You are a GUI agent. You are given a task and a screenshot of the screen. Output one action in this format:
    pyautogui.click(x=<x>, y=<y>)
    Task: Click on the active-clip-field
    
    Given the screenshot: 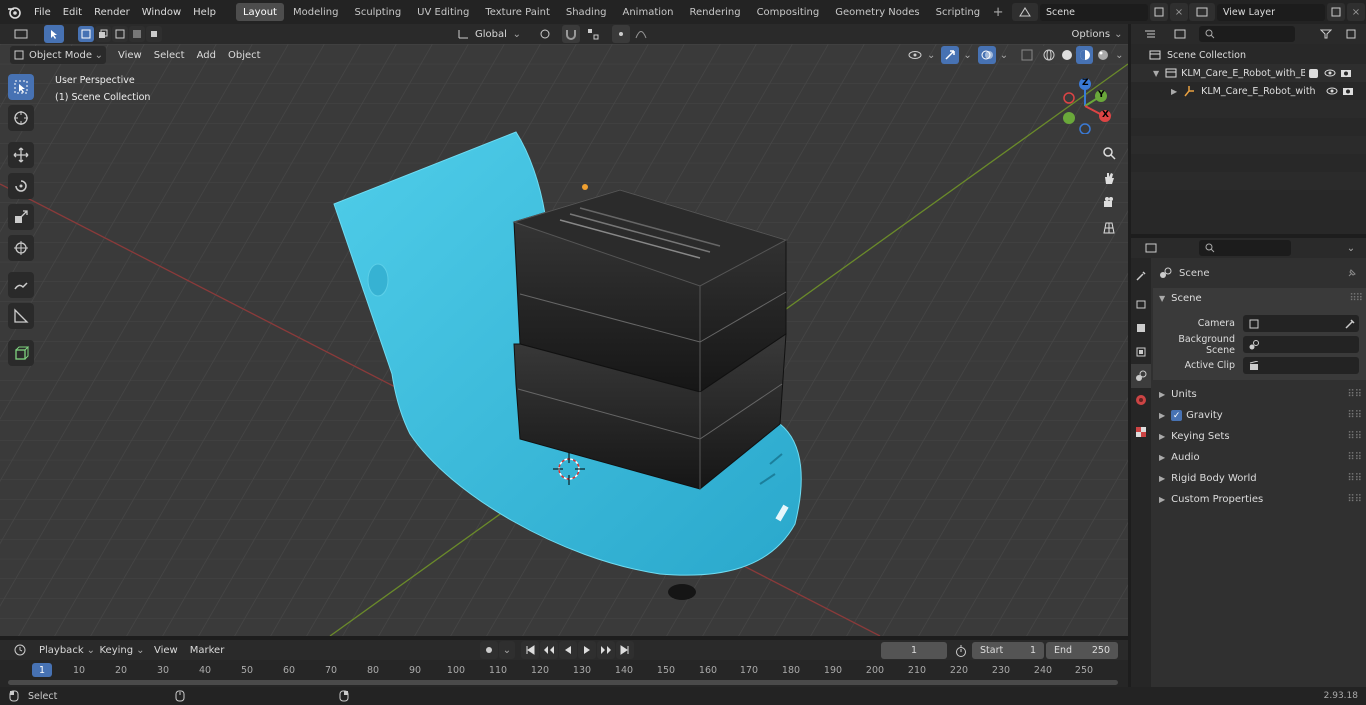 What is the action you would take?
    pyautogui.click(x=1301, y=365)
    